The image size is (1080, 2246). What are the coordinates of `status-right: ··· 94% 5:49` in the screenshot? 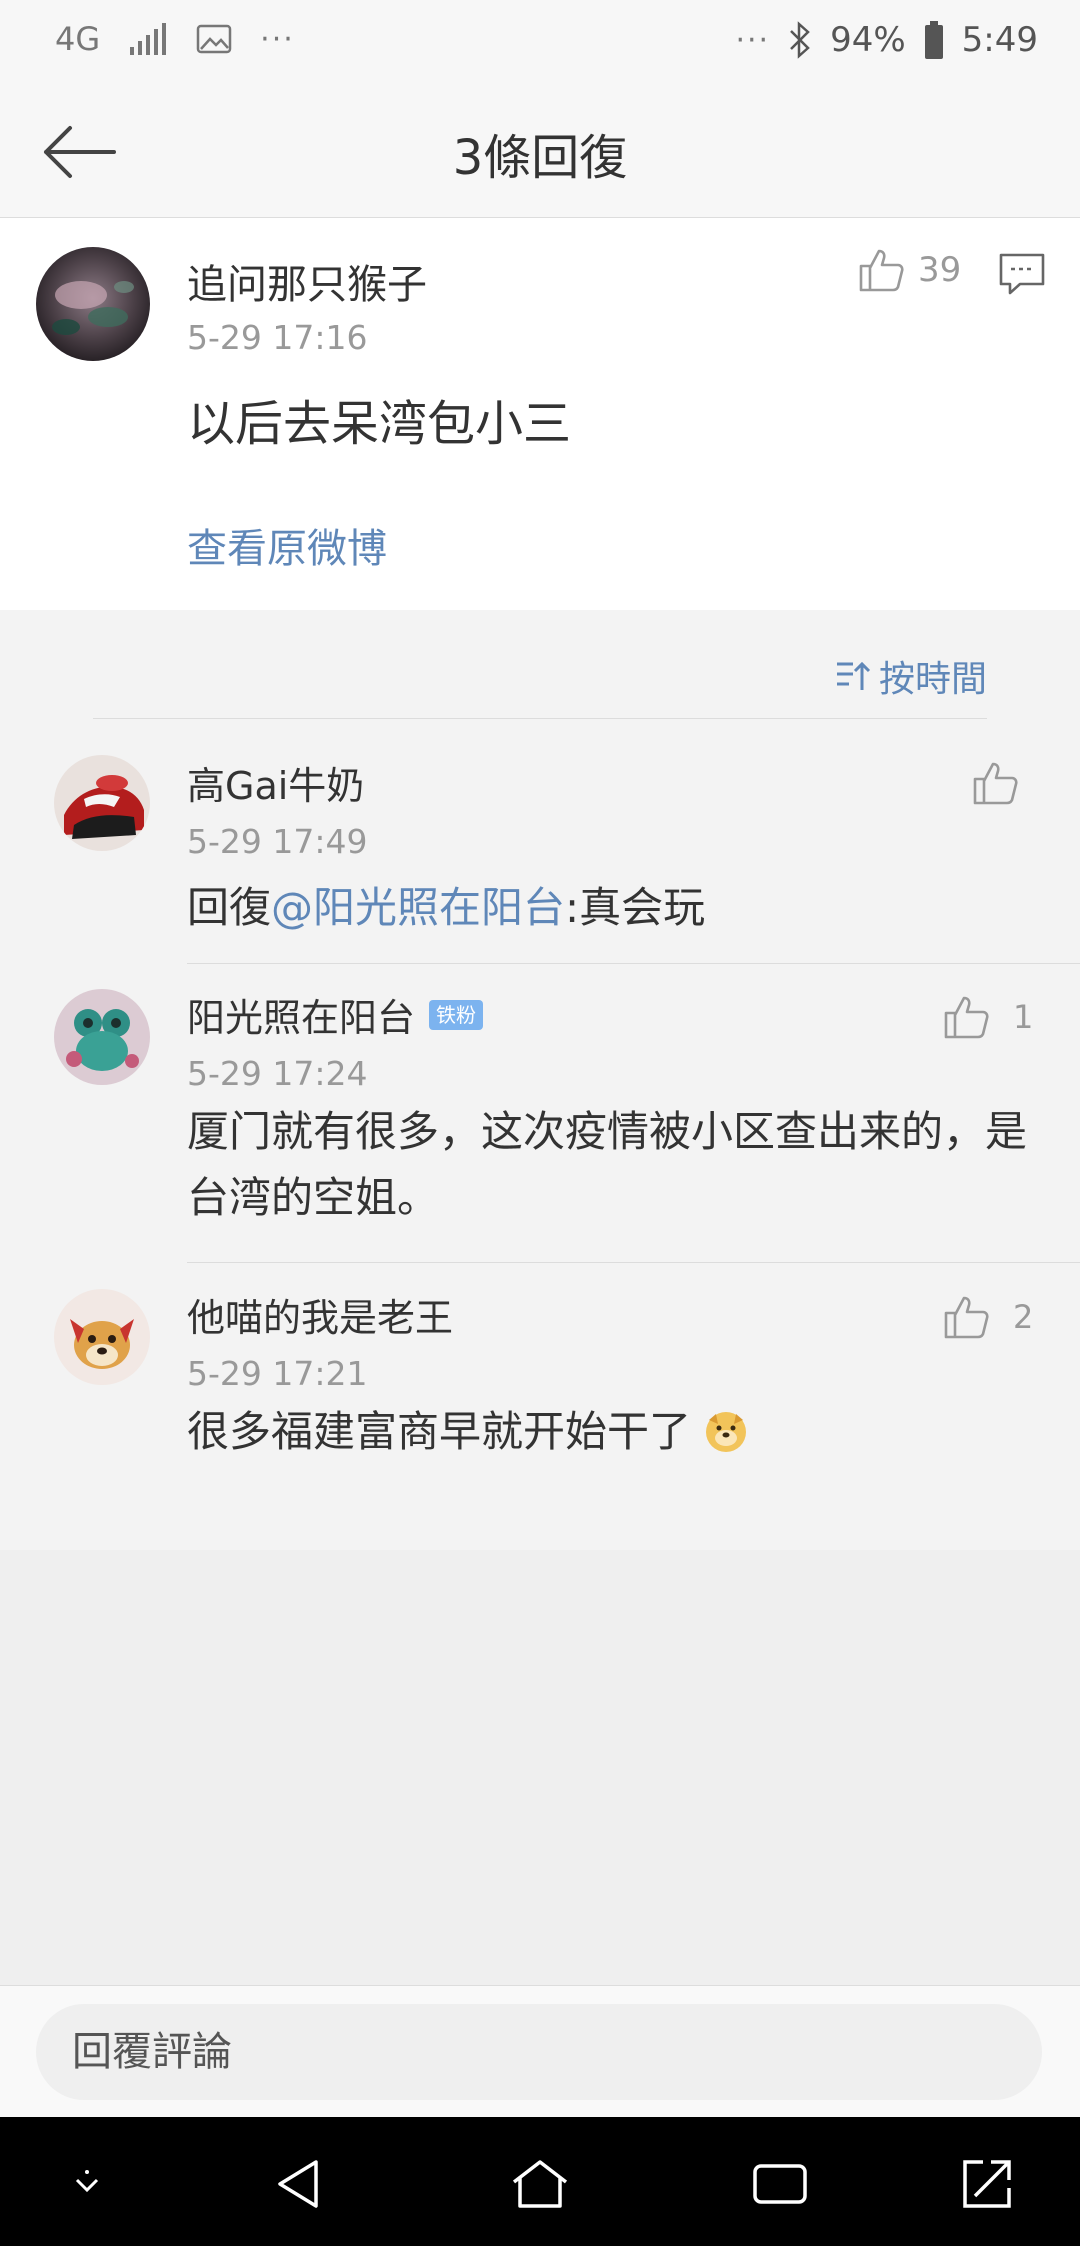 It's located at (886, 40).